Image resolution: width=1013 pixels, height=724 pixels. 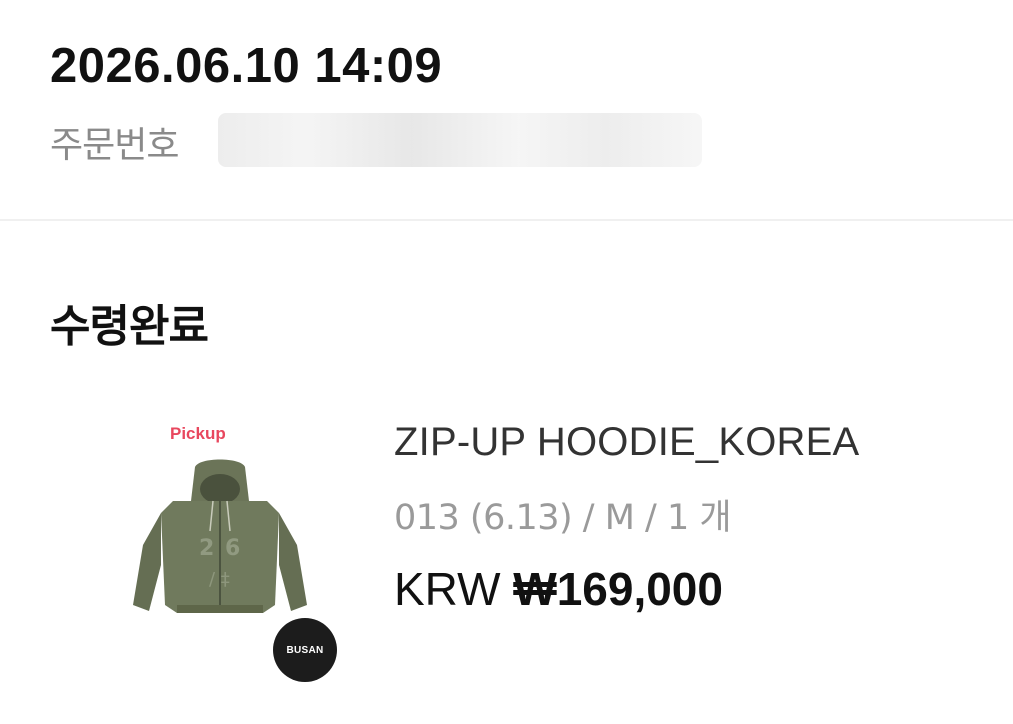 What do you see at coordinates (206, 548) in the screenshot?
I see `svg-text: 2` at bounding box center [206, 548].